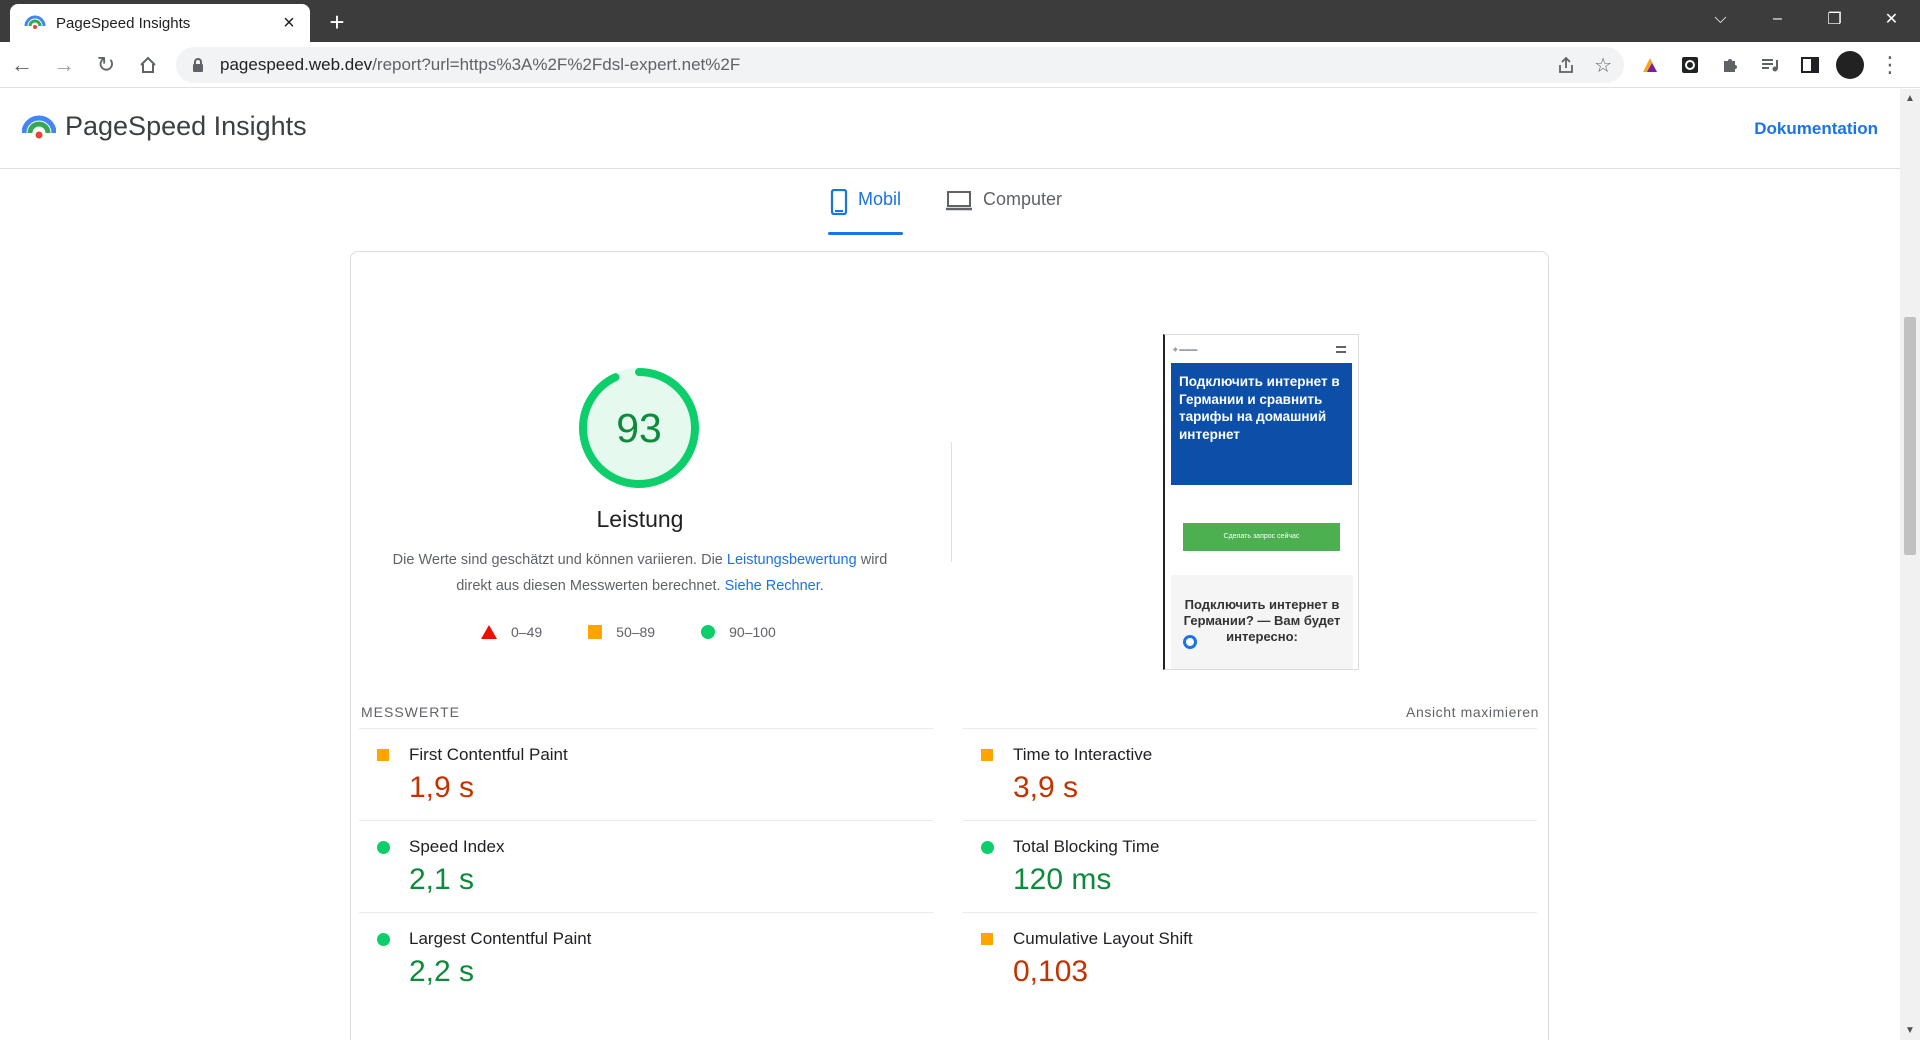 The width and height of the screenshot is (1920, 1040). I want to click on share-icon, so click(1566, 65).